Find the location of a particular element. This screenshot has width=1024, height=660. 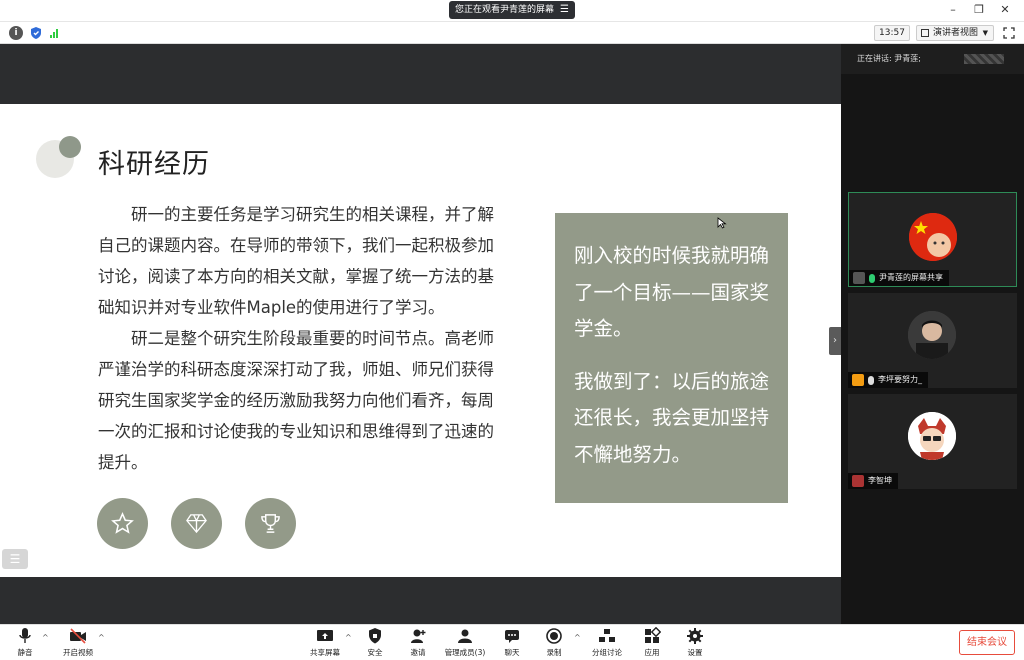

speaking-indicator: 正在讲话: 尹青莲; is located at coordinates (932, 59).